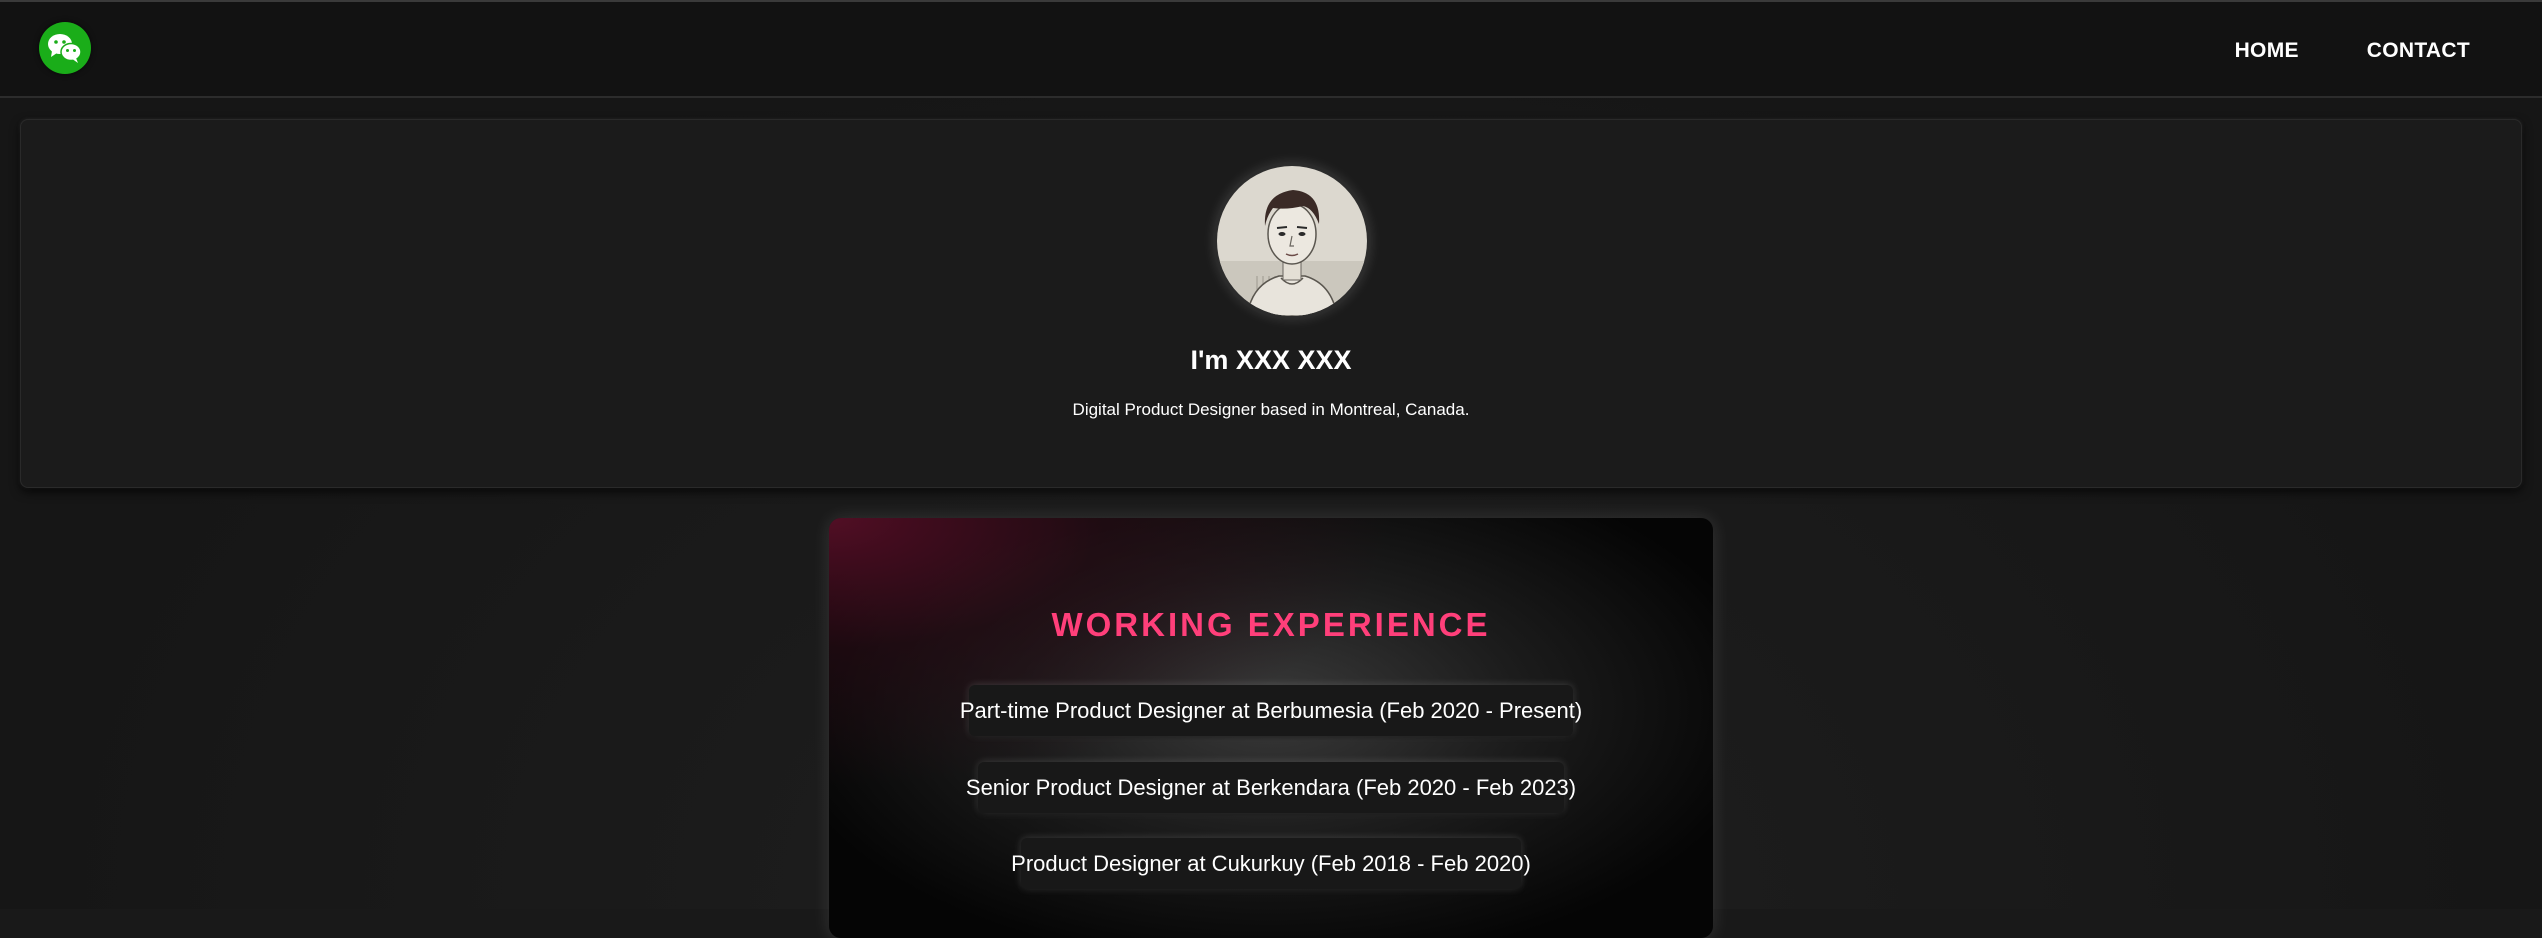 The image size is (2542, 938). I want to click on profile-name: I'm XXX XXX, so click(1271, 360).